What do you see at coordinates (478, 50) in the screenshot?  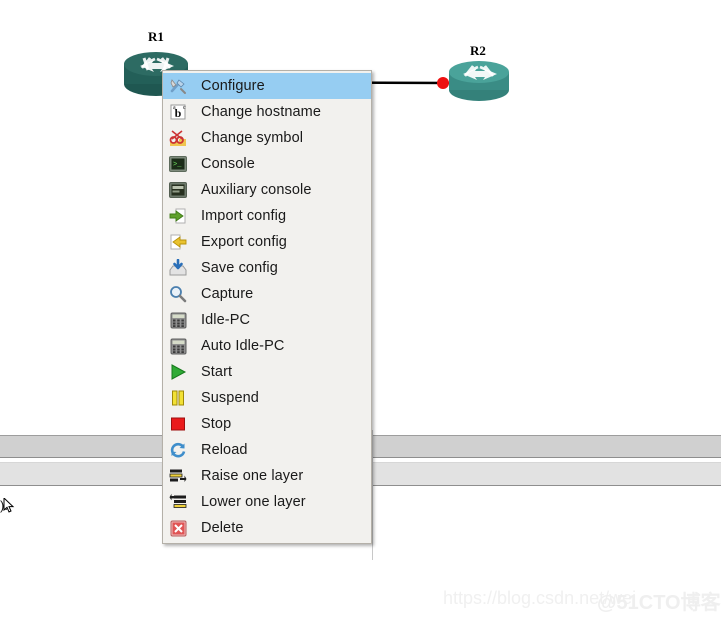 I see `router-label-r2: R2` at bounding box center [478, 50].